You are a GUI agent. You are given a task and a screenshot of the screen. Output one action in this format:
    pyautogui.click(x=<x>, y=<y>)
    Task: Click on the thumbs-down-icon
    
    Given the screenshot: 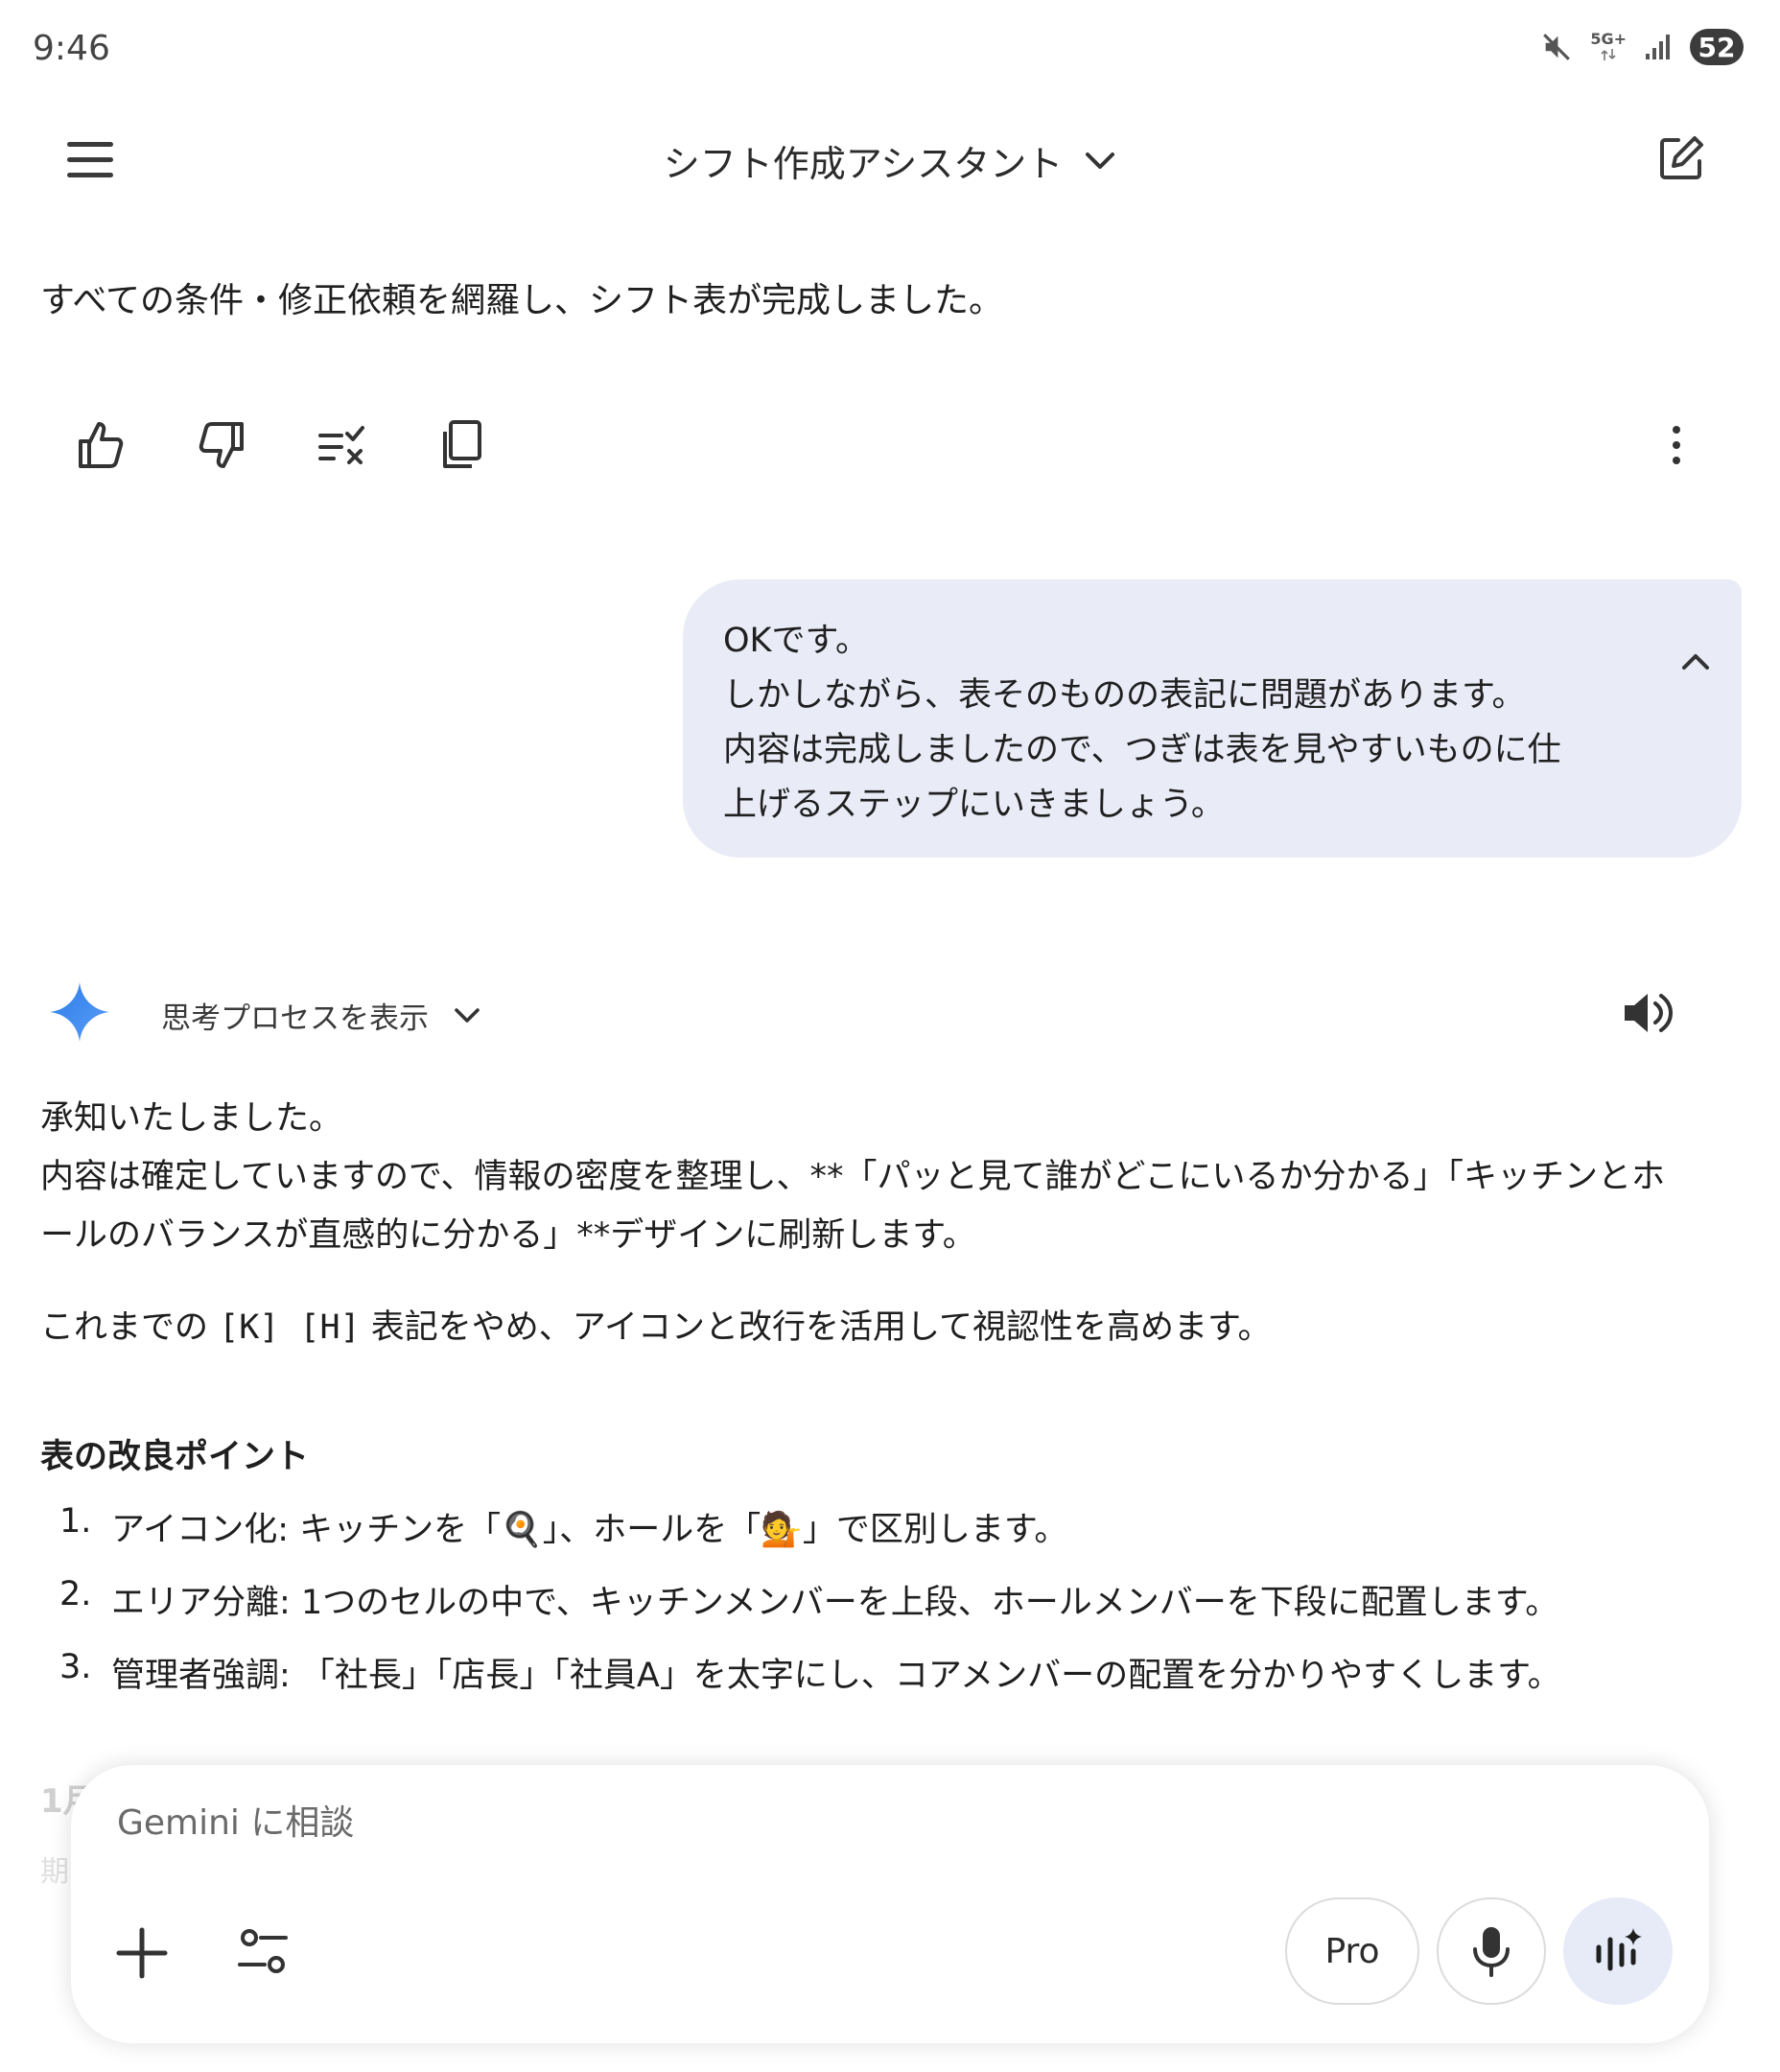 What is the action you would take?
    pyautogui.click(x=220, y=445)
    